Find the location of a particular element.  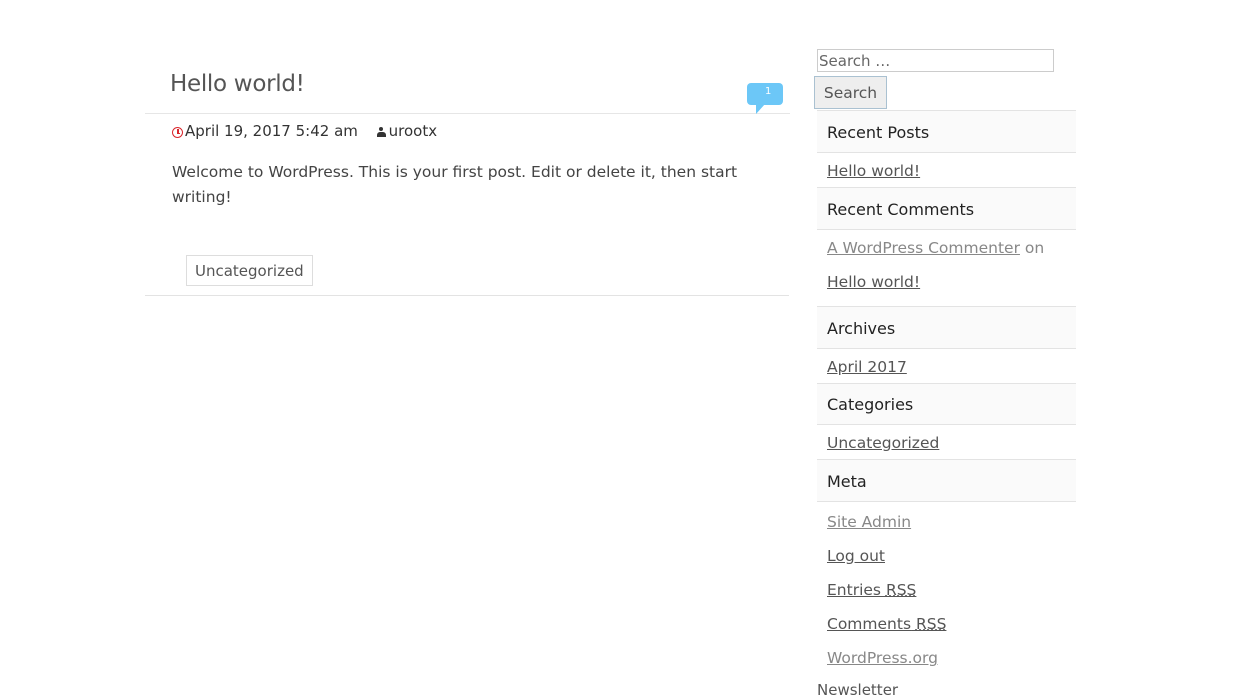

site-admin-link: Site Admin is located at coordinates (869, 522).